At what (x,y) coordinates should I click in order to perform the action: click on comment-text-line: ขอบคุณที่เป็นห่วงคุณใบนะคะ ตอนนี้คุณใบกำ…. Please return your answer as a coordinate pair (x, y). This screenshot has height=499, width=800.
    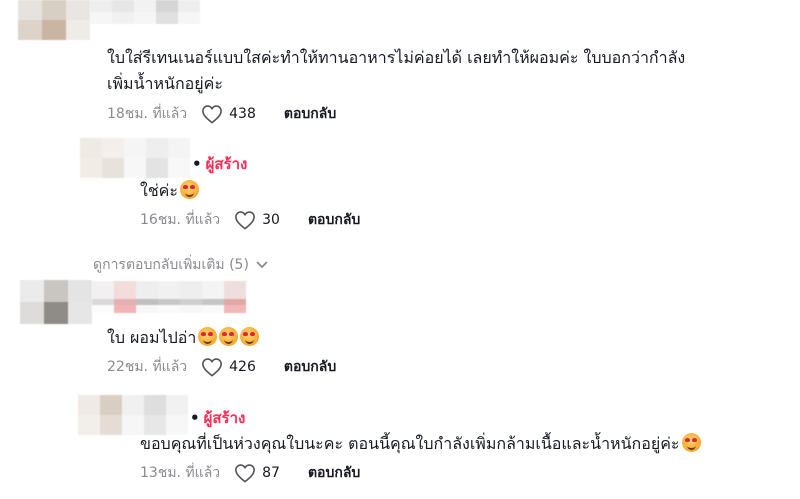
    Looking at the image, I should click on (410, 443).